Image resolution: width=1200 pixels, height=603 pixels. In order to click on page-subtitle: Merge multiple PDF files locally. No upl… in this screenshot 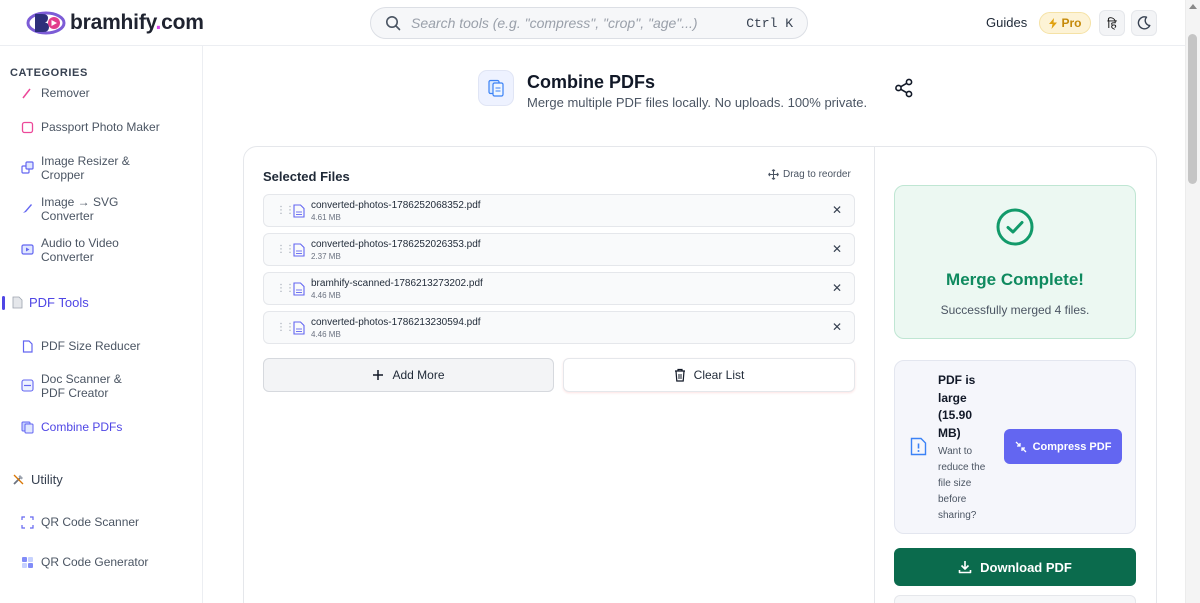, I will do `click(697, 102)`.